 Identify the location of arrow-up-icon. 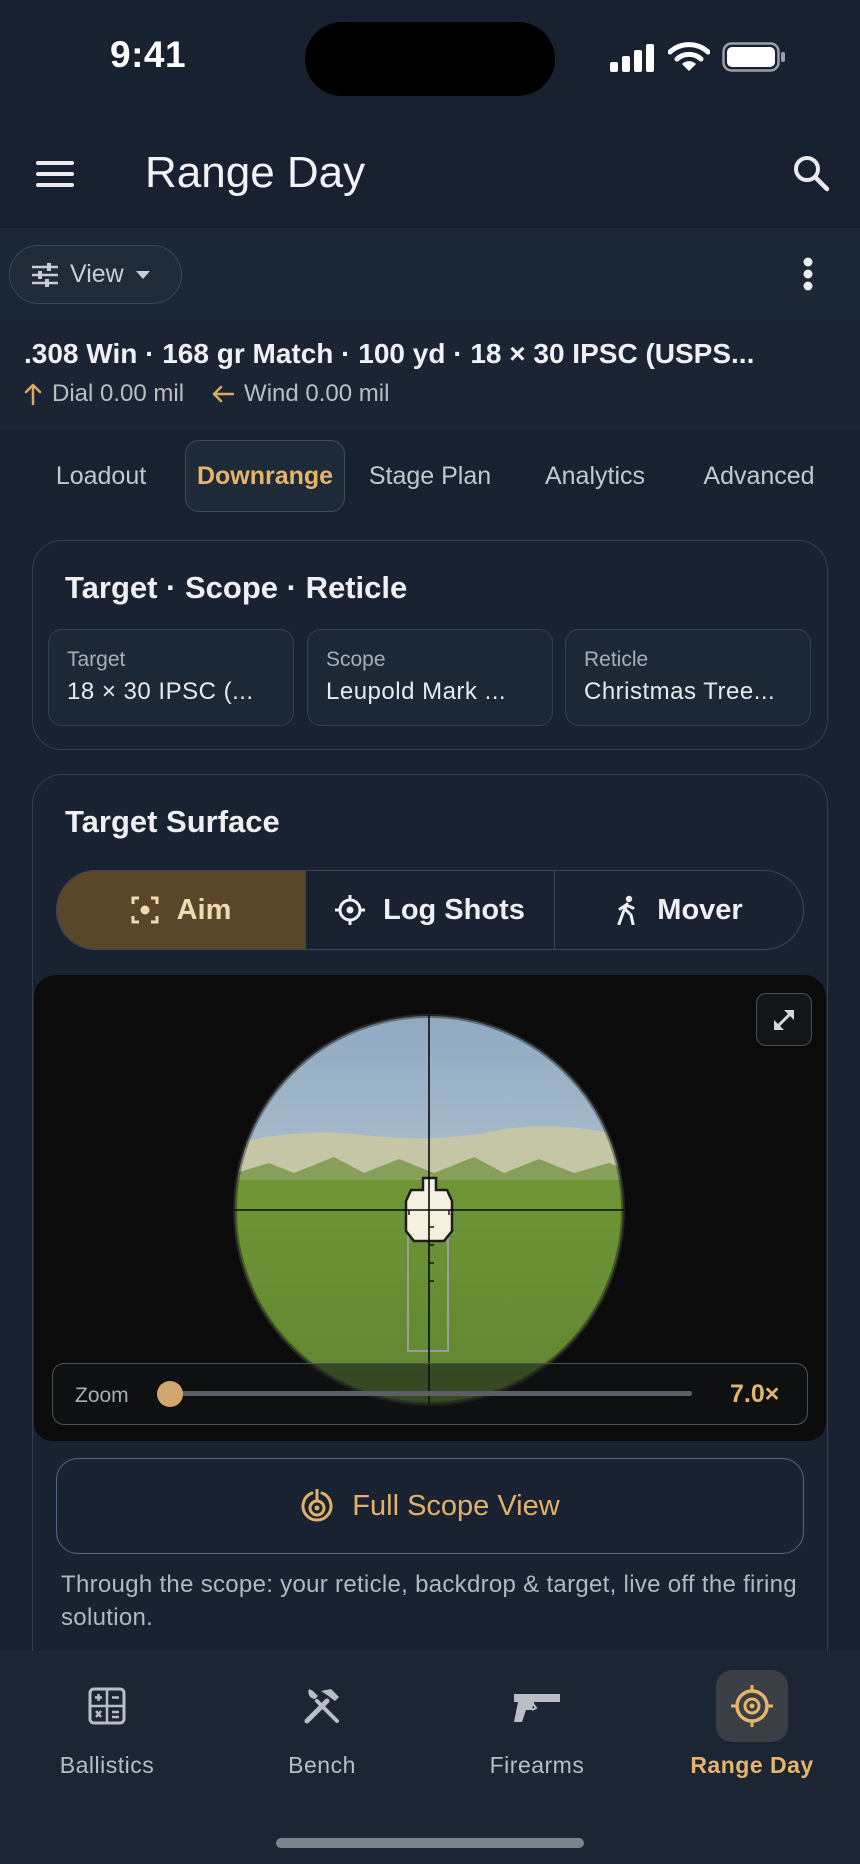
(33, 394).